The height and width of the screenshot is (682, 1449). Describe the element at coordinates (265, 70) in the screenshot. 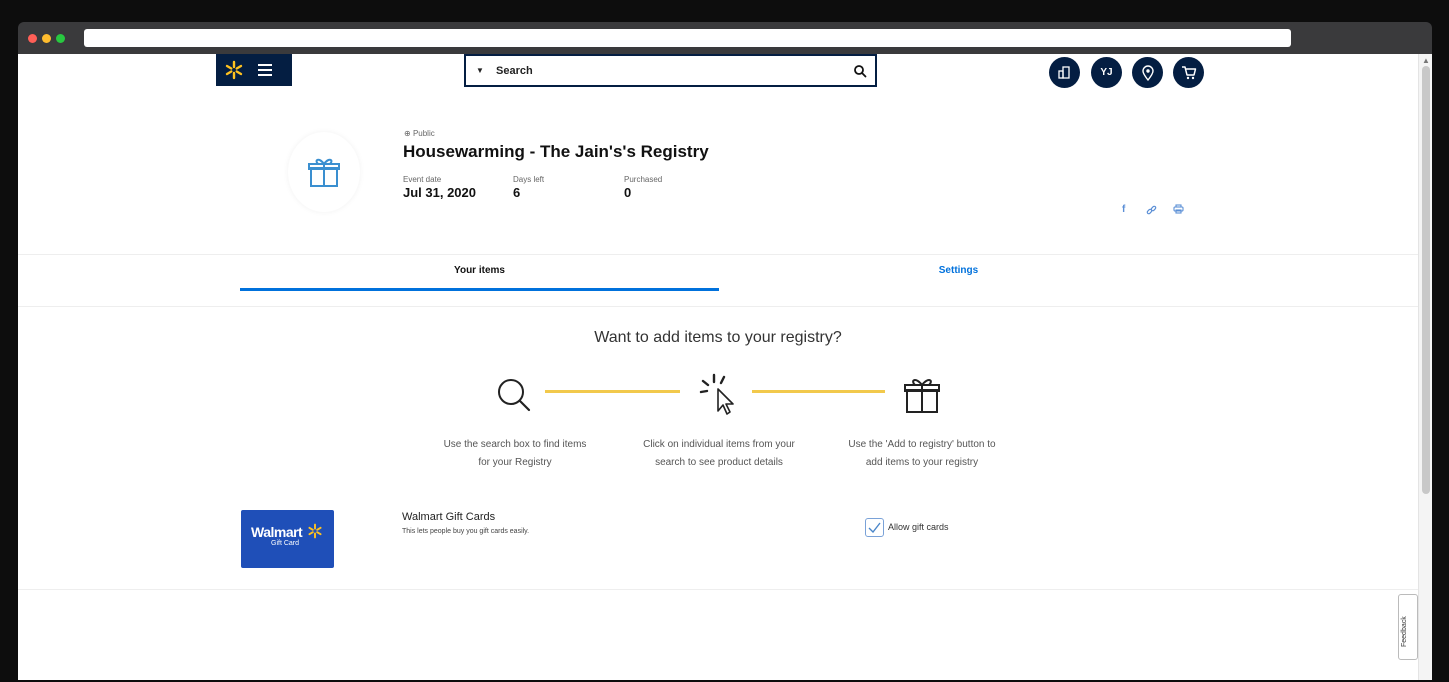

I see `menu-icon` at that location.